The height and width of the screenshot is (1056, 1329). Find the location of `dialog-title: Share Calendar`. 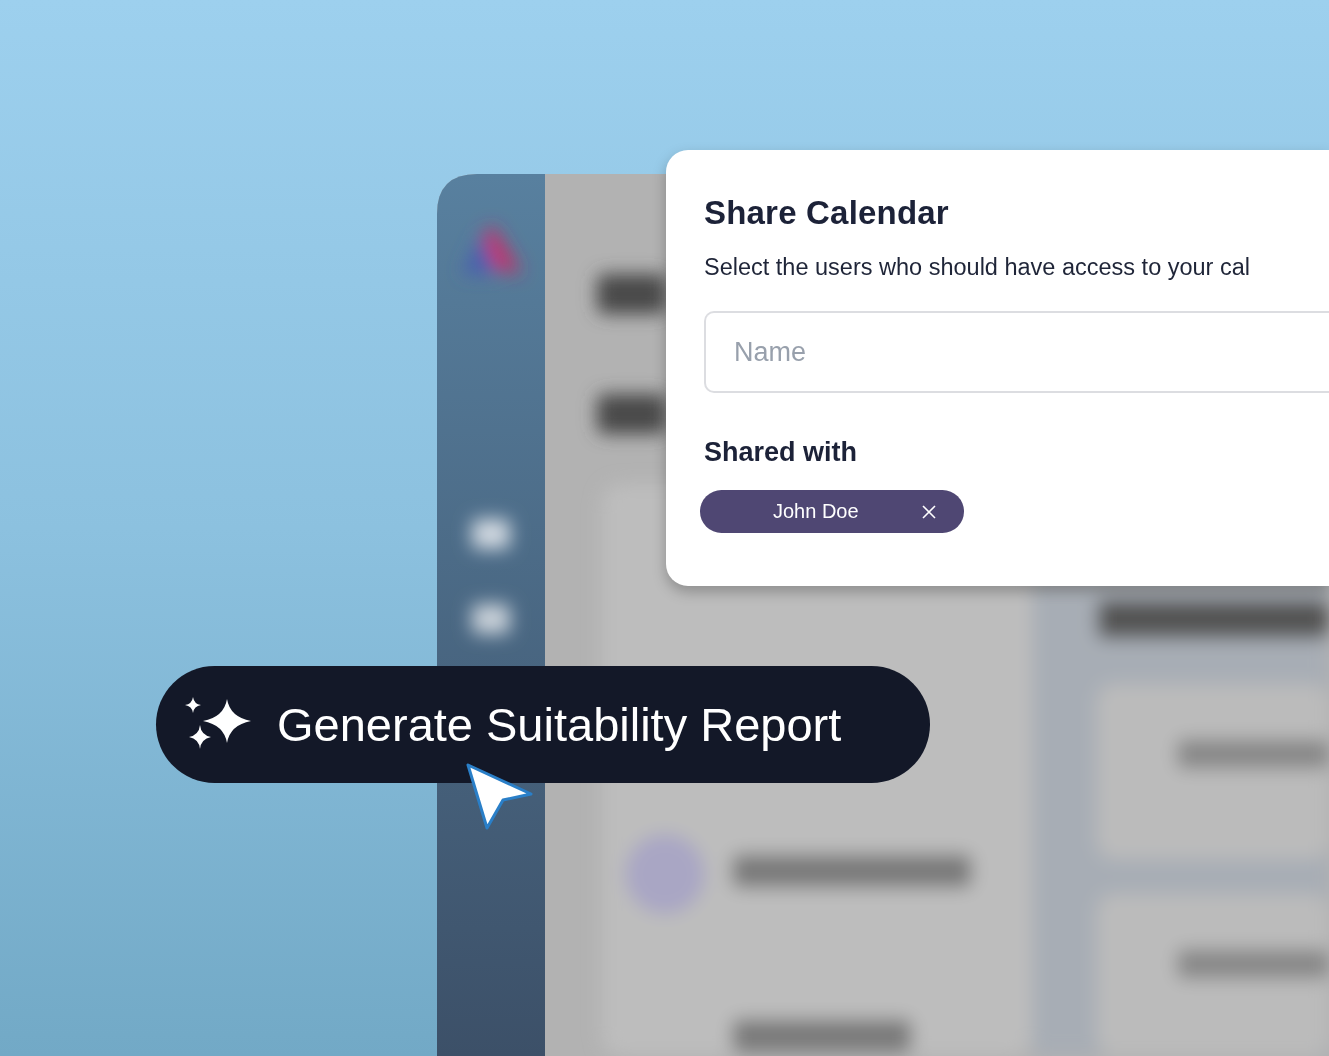

dialog-title: Share Calendar is located at coordinates (827, 213).